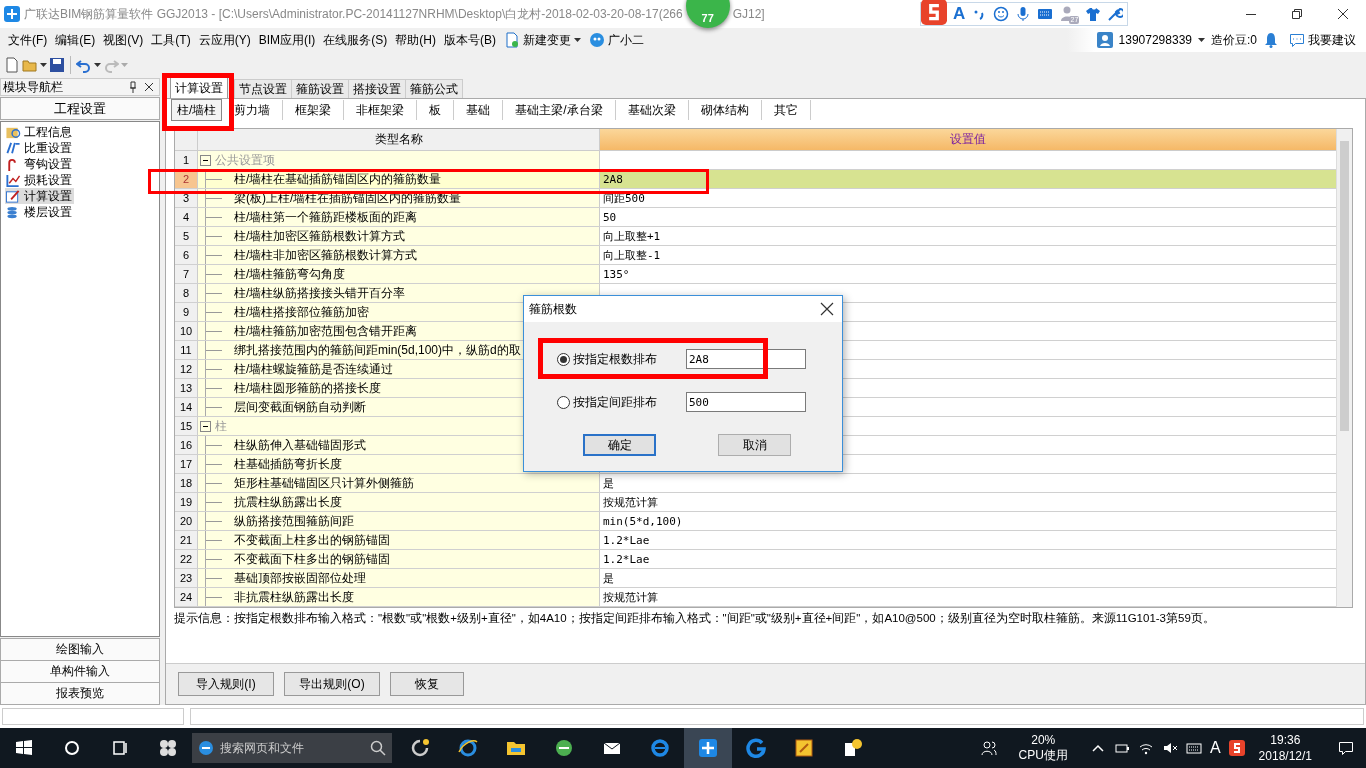 The image size is (1366, 768). I want to click on tab: 柱/墙柱, so click(197, 110).